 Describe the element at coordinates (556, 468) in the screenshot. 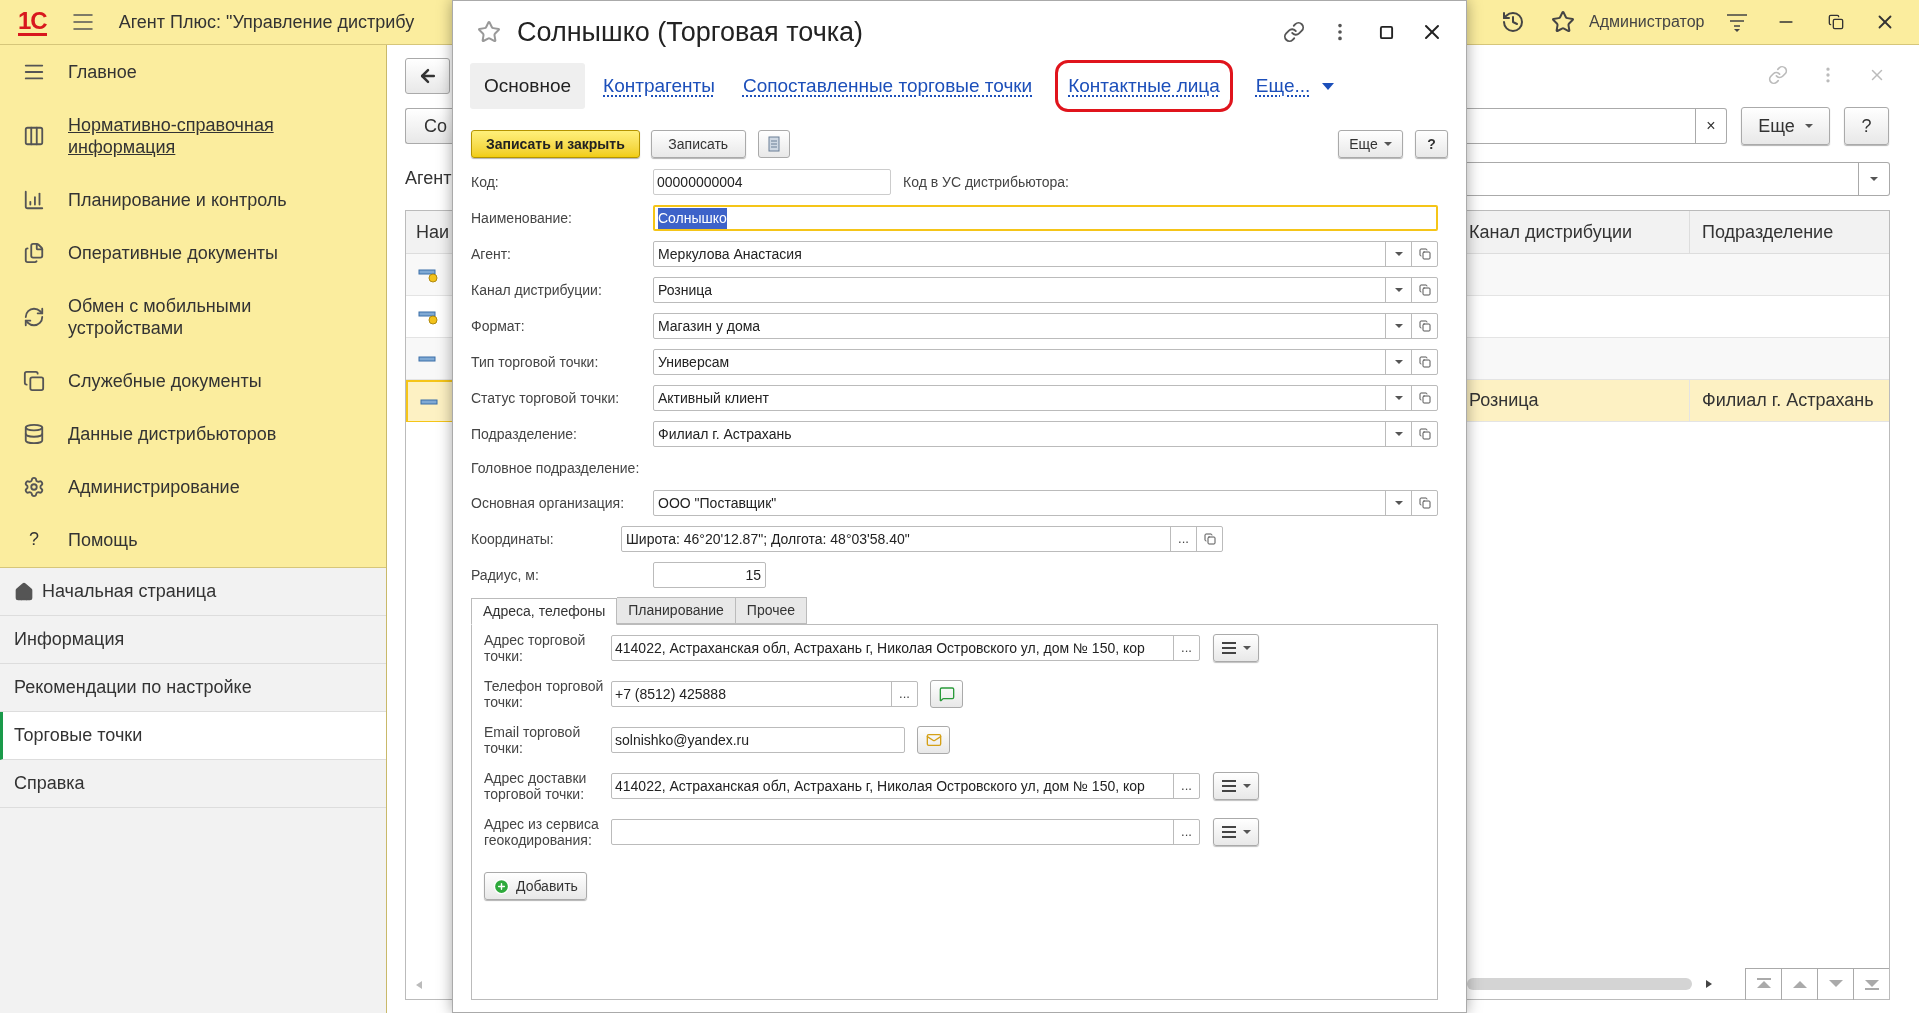

I see `field-label: Головное подразделение:` at that location.